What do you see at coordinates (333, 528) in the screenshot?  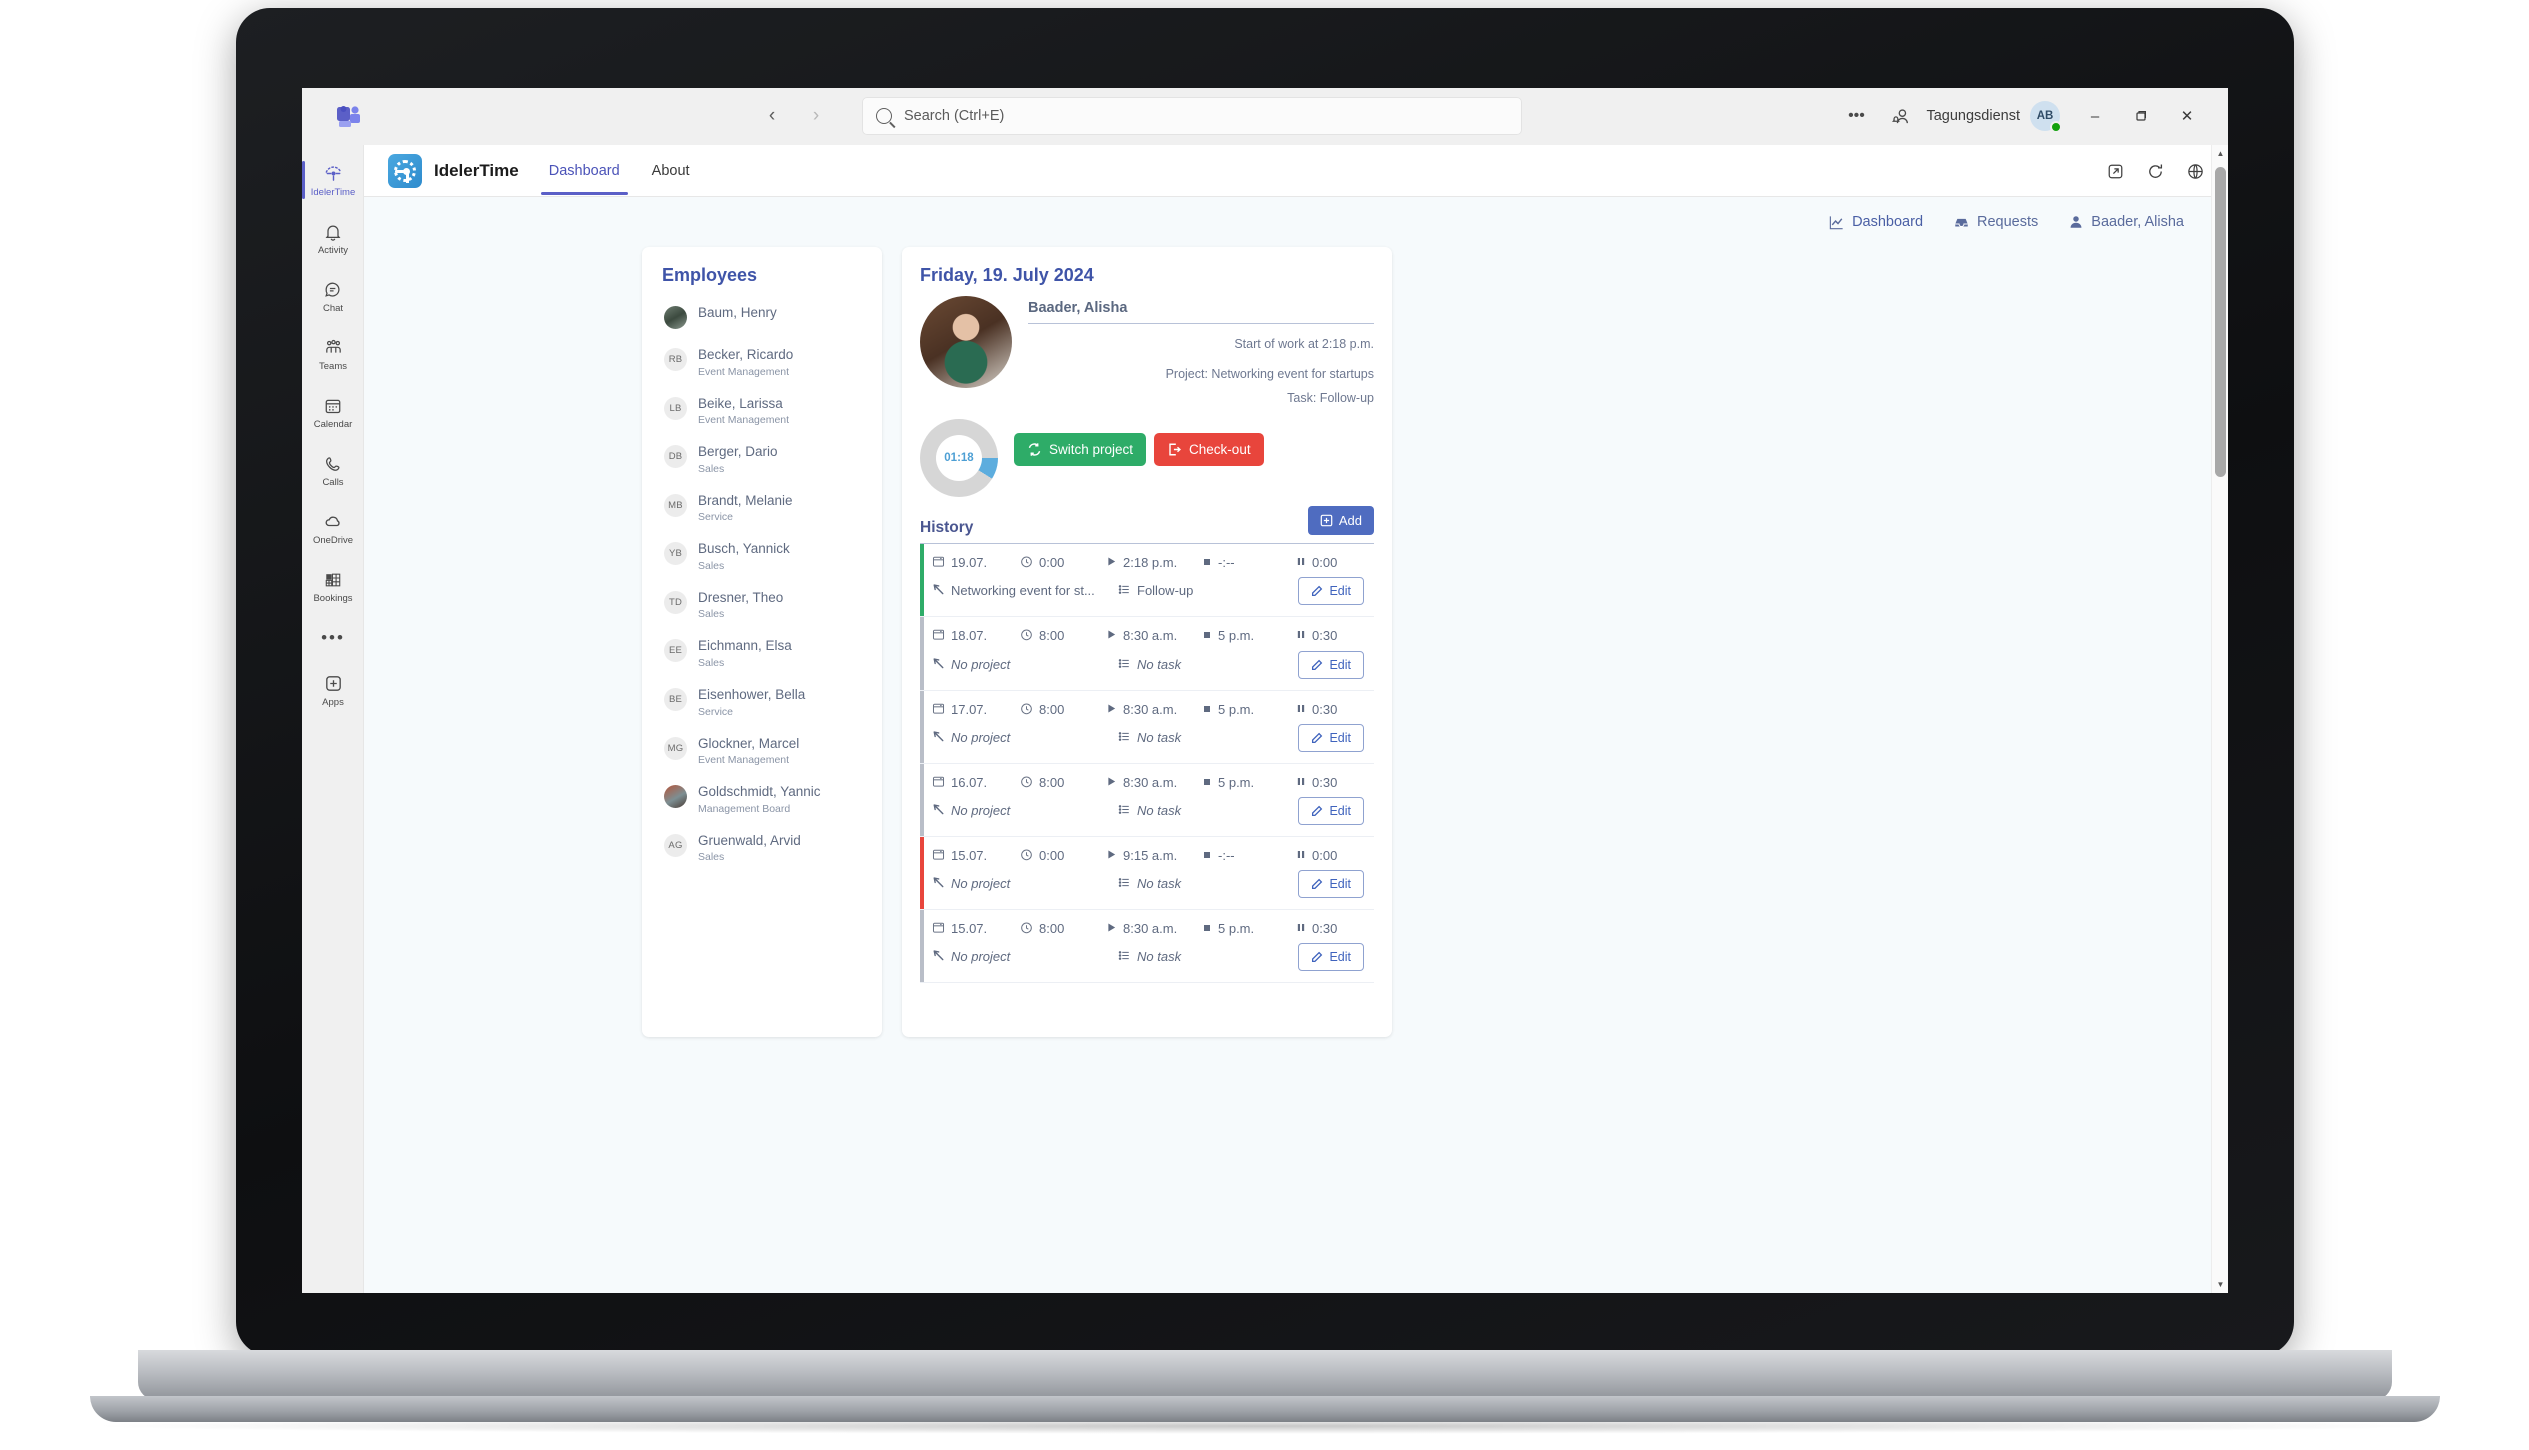 I see `sidebar-item-onedrive: OneDrive` at bounding box center [333, 528].